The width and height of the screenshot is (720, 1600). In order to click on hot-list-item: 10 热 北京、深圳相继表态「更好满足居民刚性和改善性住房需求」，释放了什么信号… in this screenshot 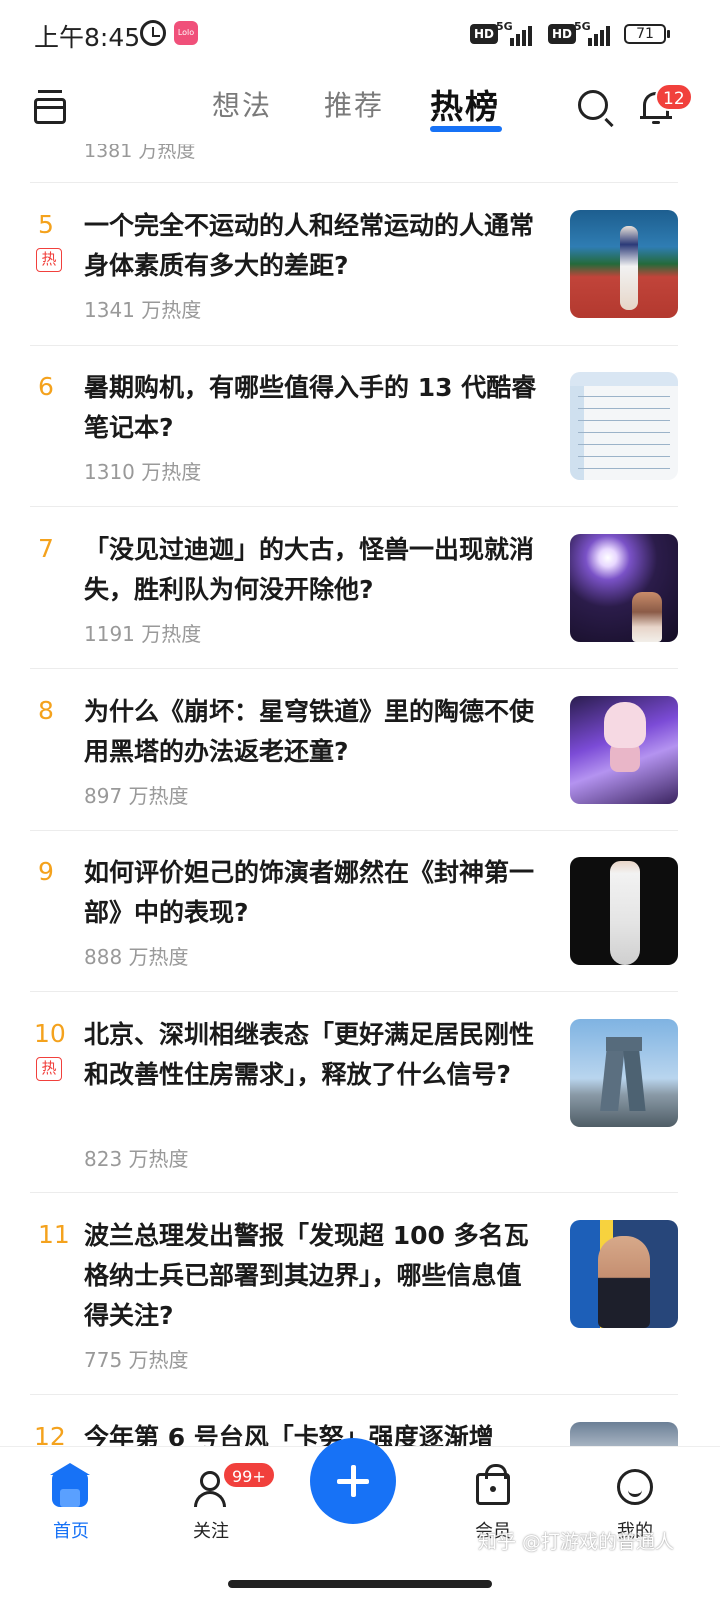, I will do `click(360, 1099)`.